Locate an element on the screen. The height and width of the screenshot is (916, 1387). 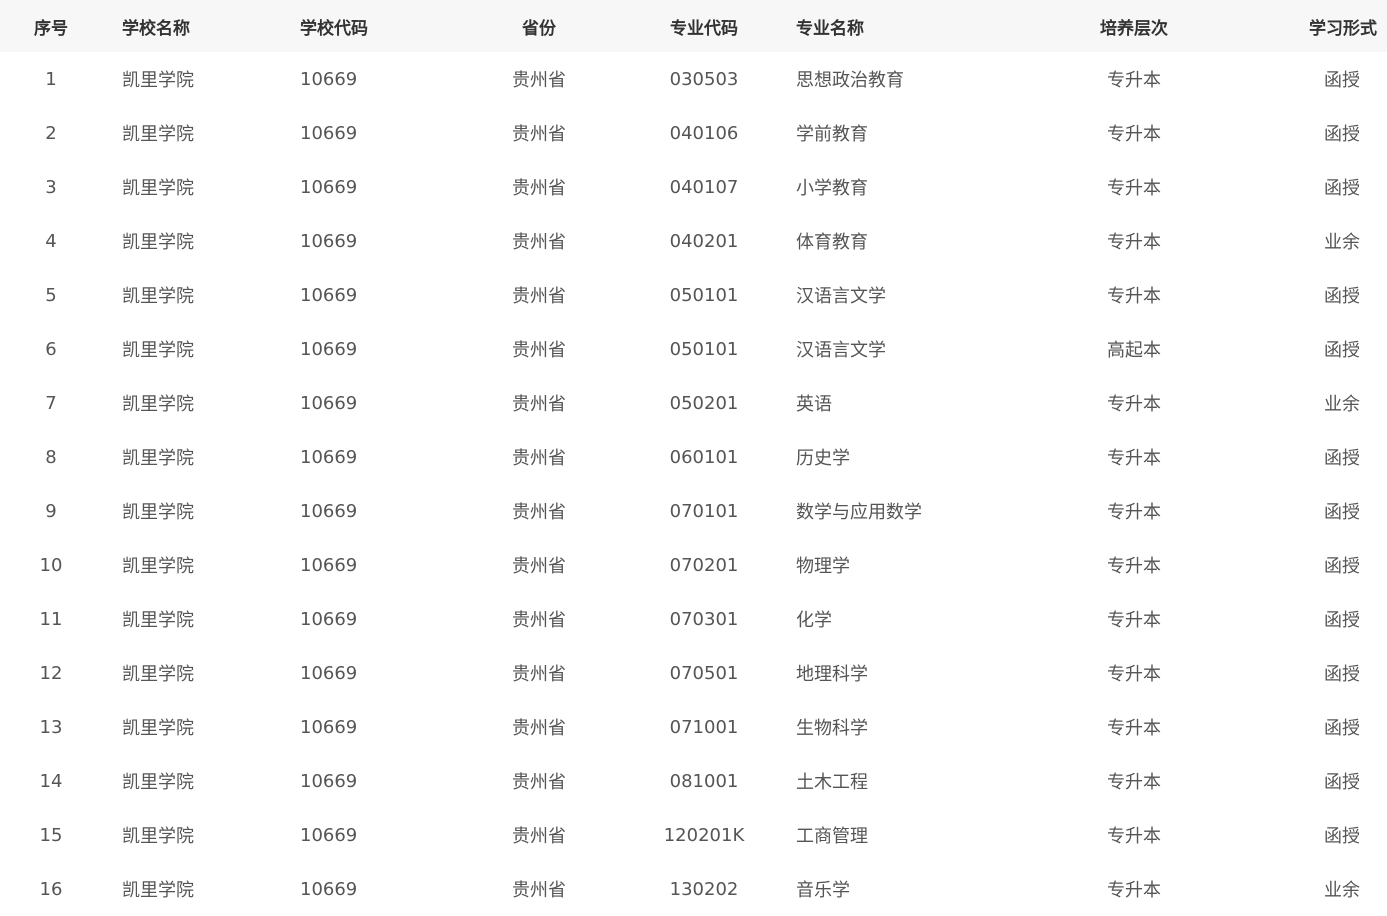
header-index: 序号 is located at coordinates (51, 28).